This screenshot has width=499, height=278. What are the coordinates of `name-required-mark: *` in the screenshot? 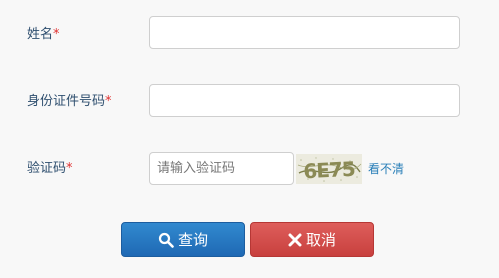 It's located at (56, 34).